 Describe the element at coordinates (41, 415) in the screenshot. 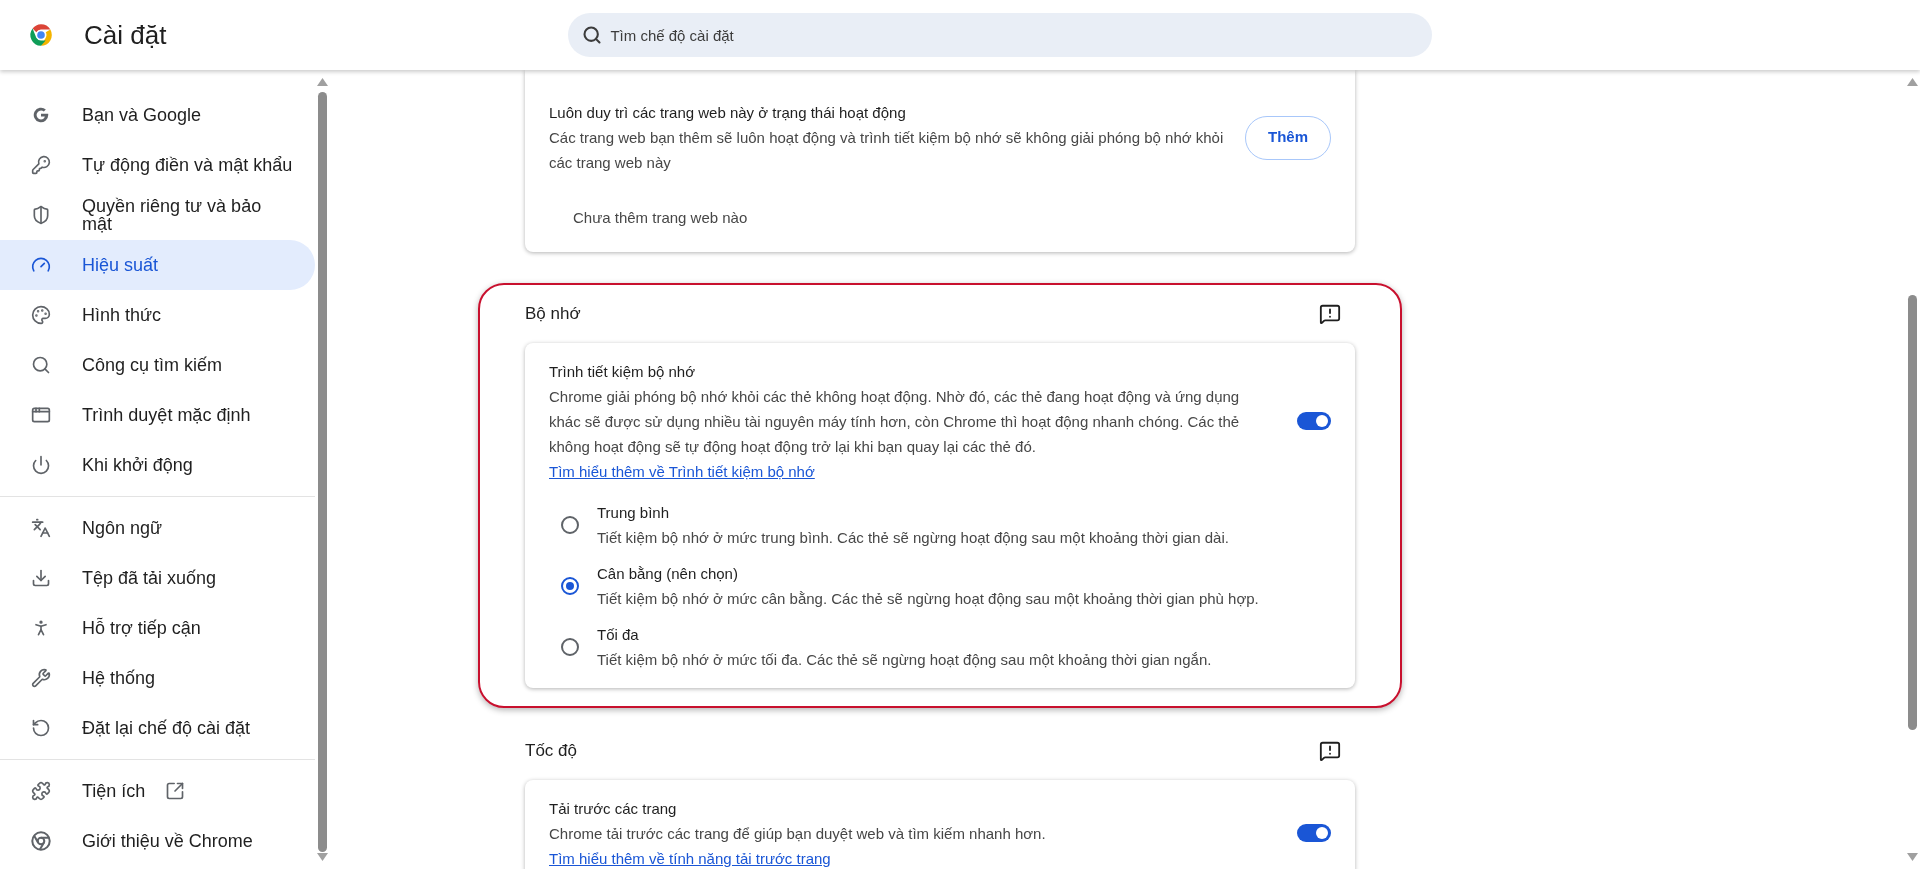

I see `window-icon` at that location.